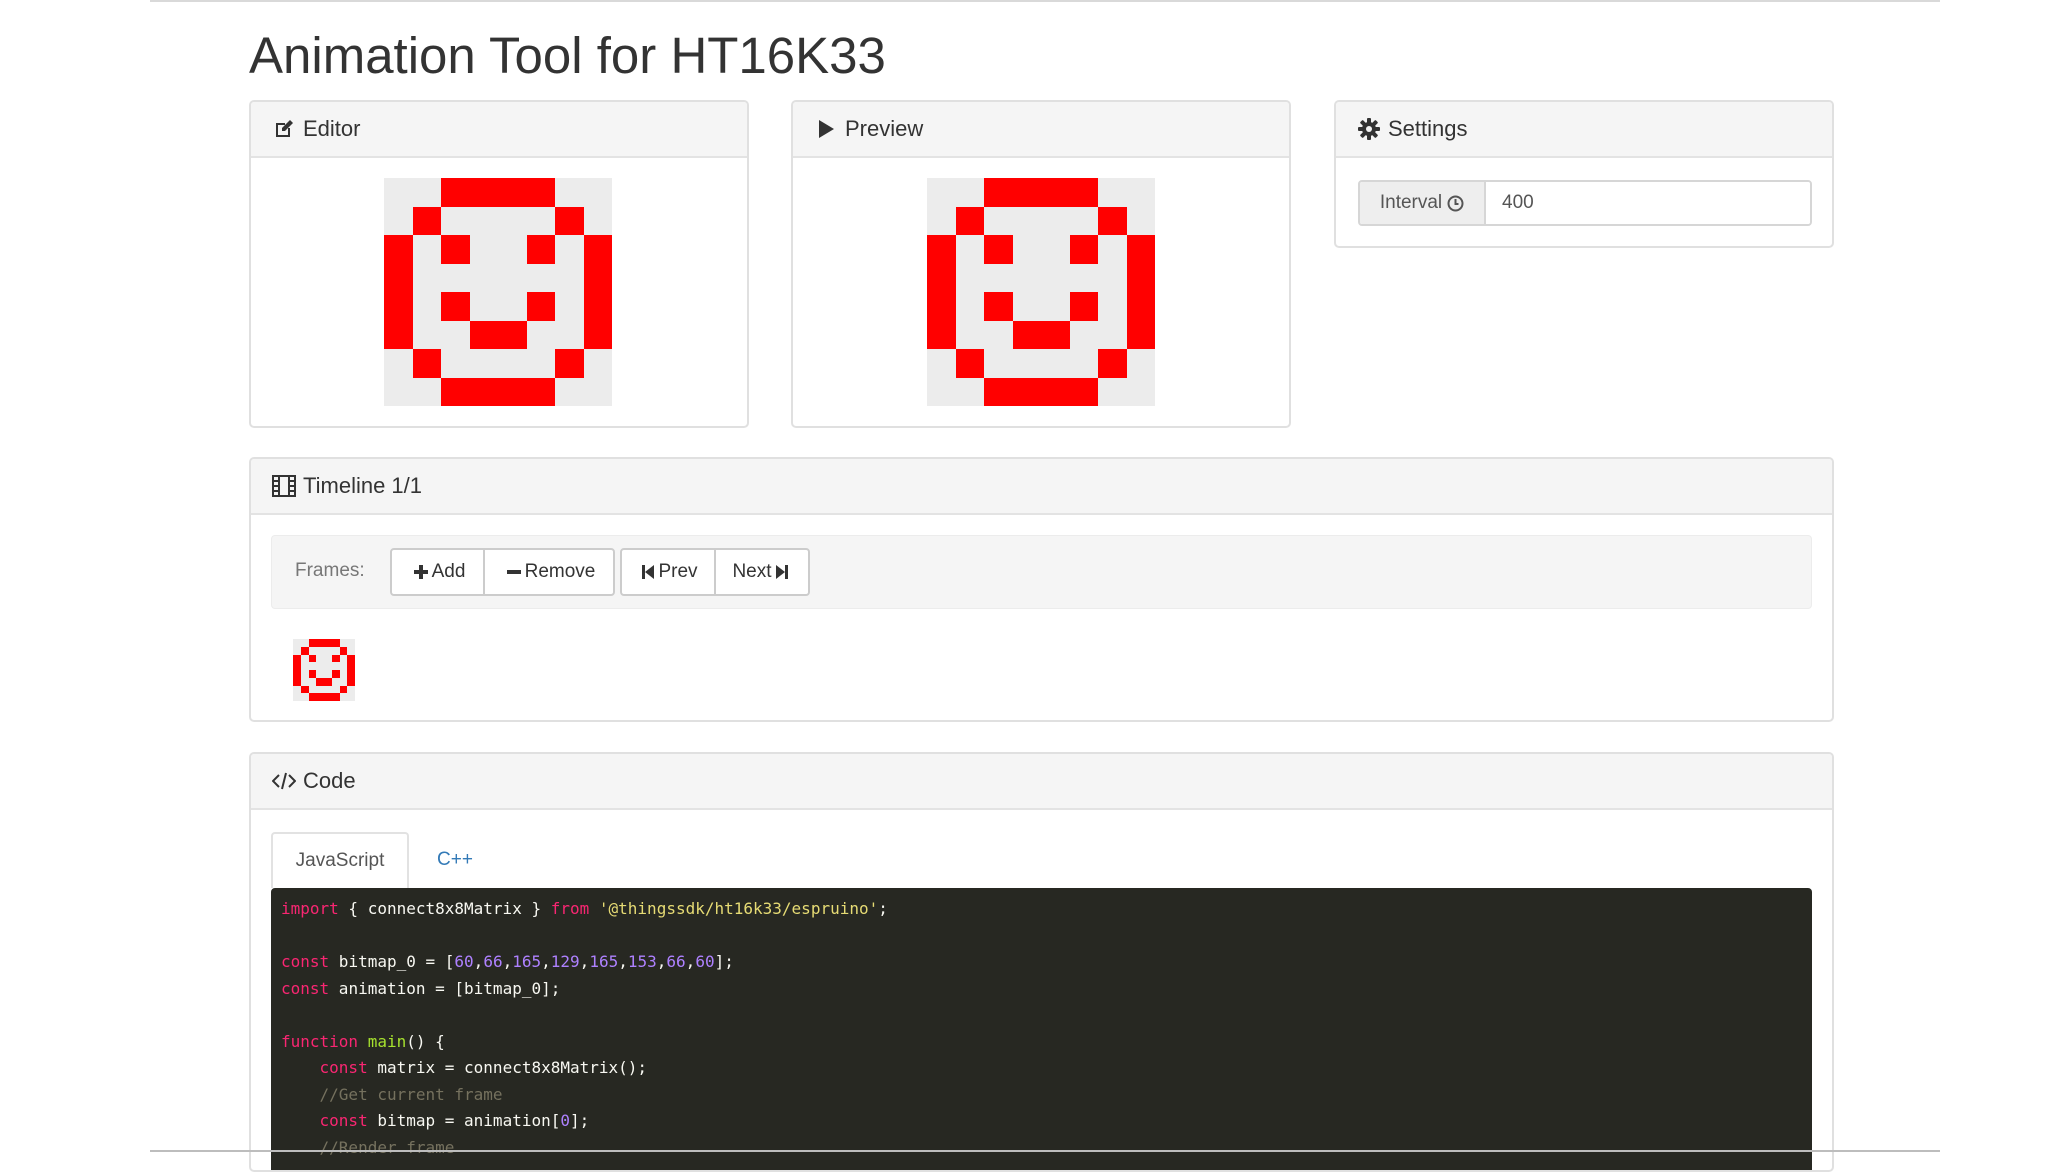  Describe the element at coordinates (569, 192) in the screenshot. I see `editor-led-r0-c6` at that location.